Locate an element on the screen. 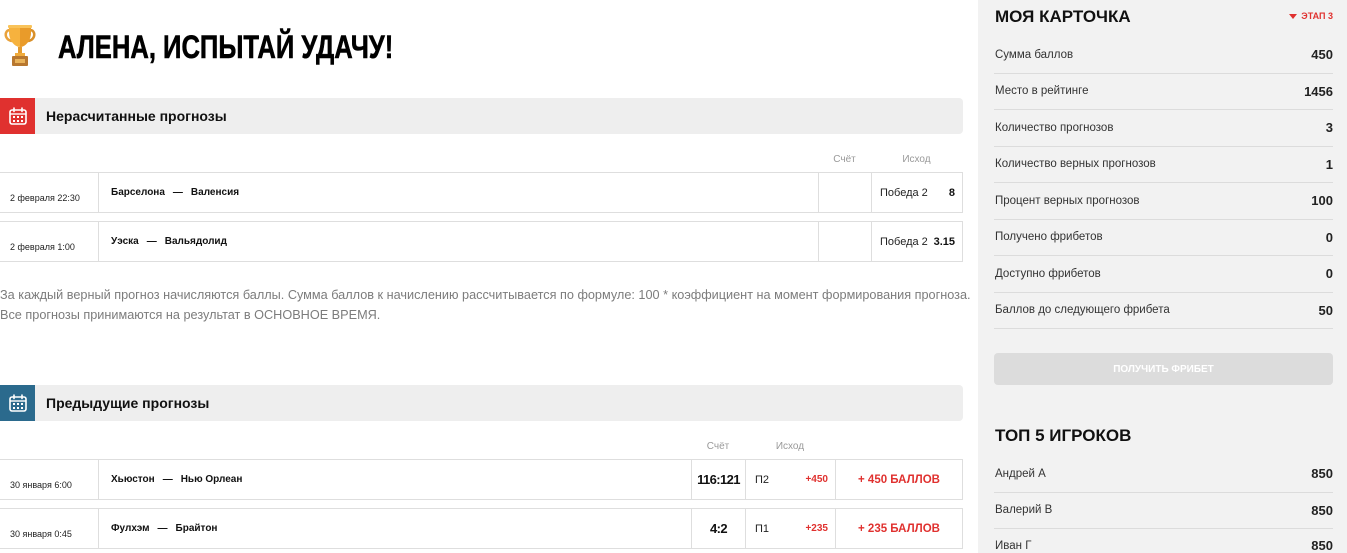 The width and height of the screenshot is (1347, 553). points-delta: +450 is located at coordinates (816, 479).